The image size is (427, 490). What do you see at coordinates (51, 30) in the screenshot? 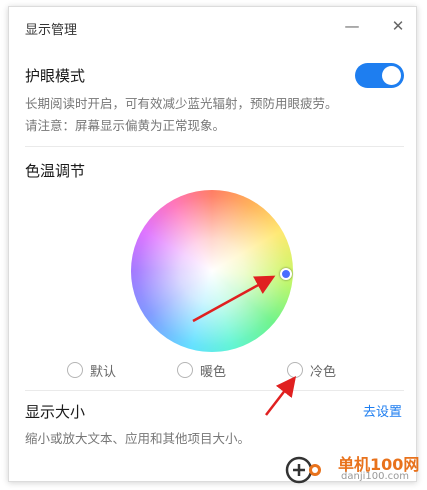
I see `window-title: 显示管理` at bounding box center [51, 30].